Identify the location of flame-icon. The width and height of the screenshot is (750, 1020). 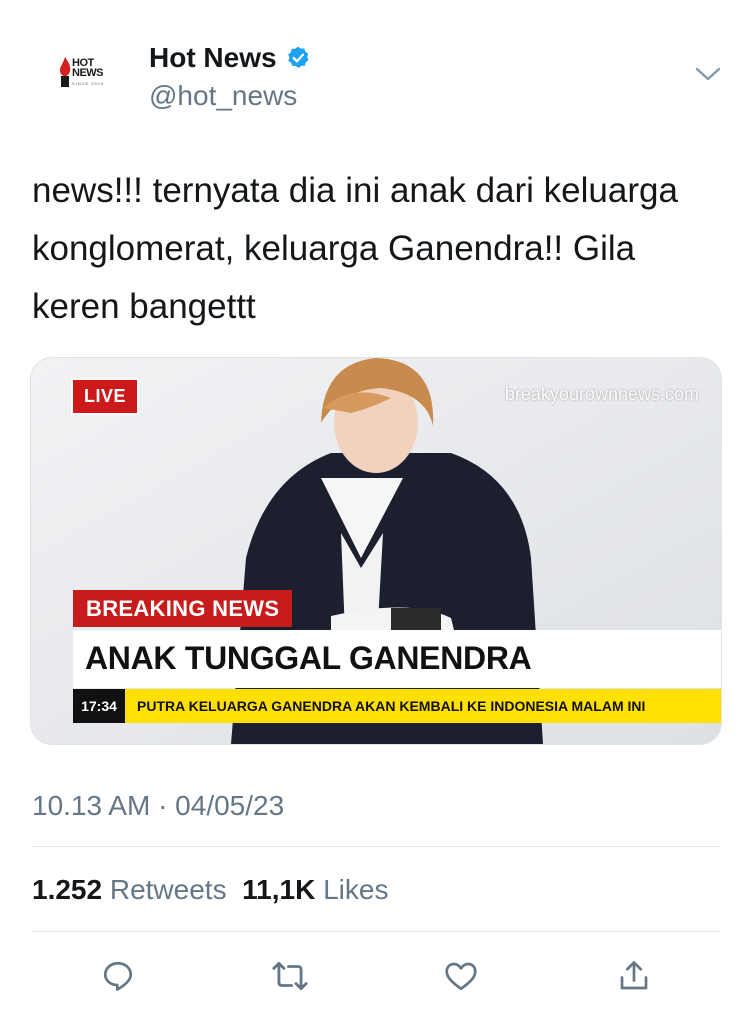
(65, 72).